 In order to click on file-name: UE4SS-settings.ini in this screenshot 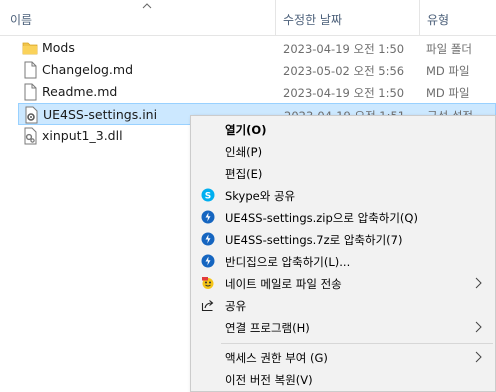, I will do `click(100, 114)`.